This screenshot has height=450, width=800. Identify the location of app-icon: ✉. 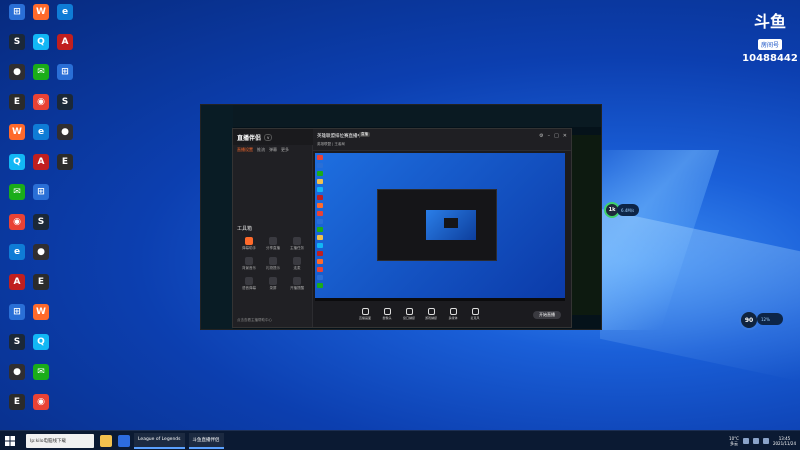
(41, 72).